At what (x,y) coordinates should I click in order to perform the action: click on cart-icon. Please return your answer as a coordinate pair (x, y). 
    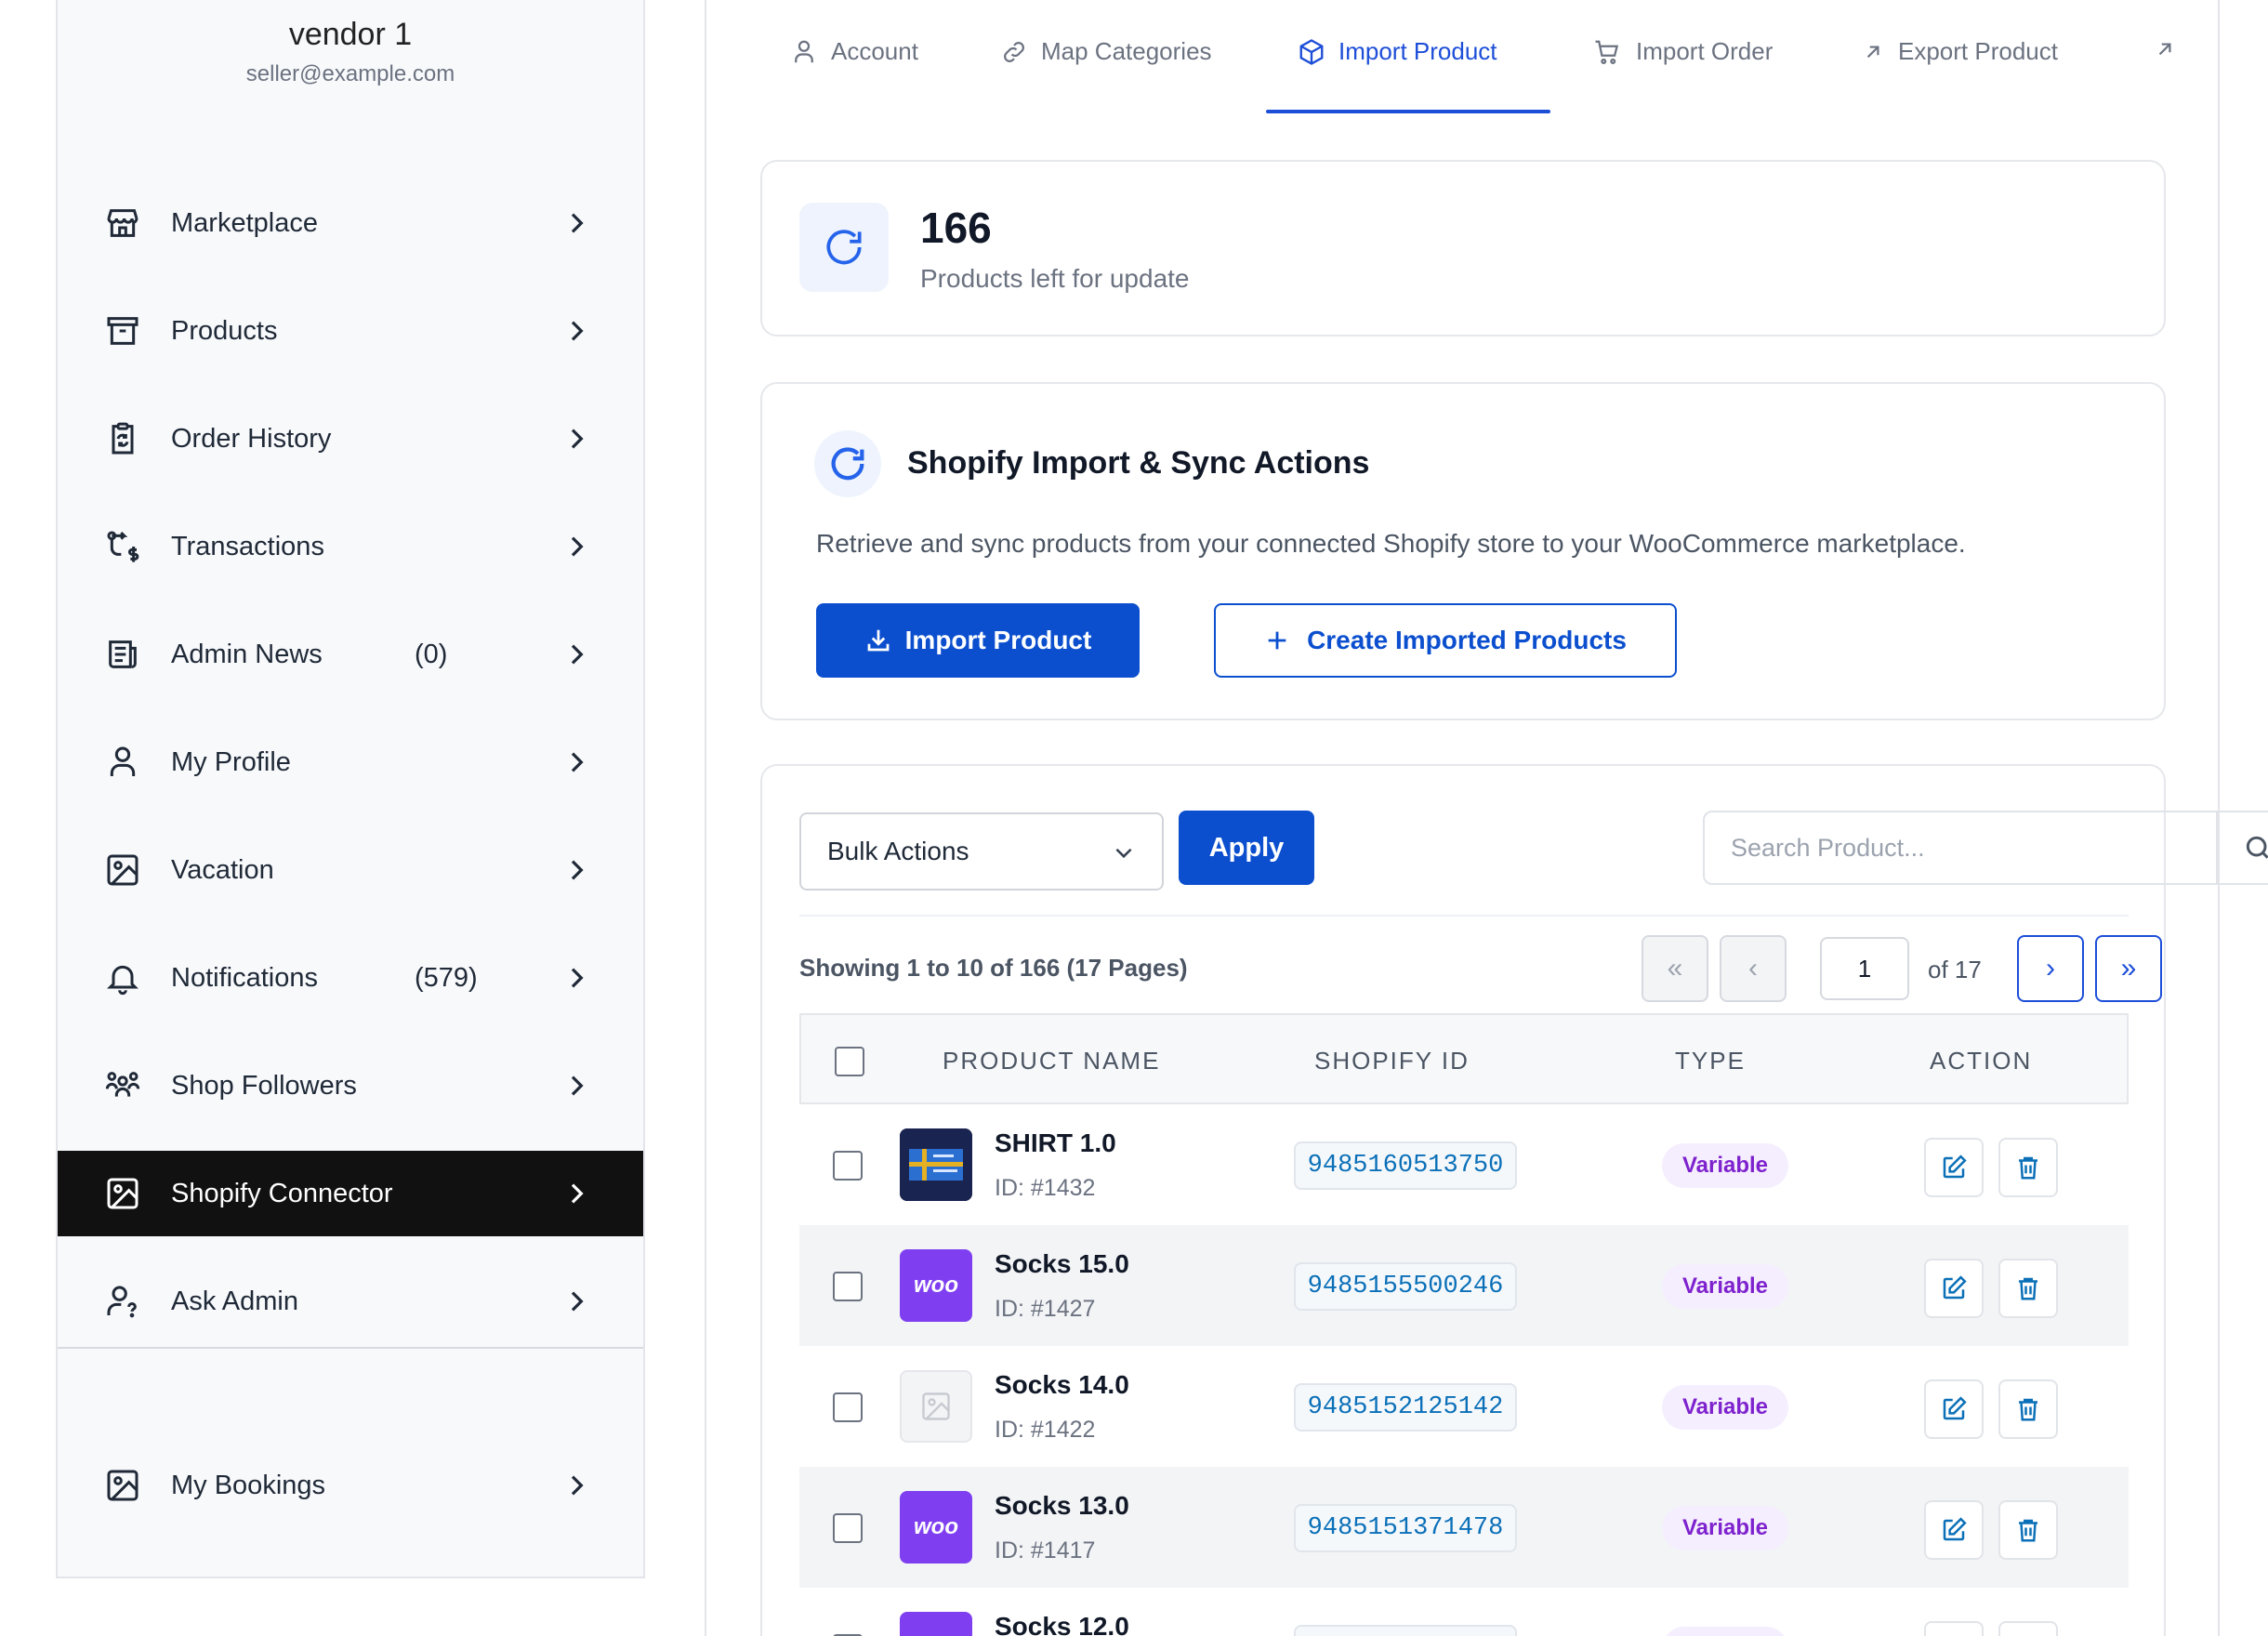
    Looking at the image, I should click on (1613, 52).